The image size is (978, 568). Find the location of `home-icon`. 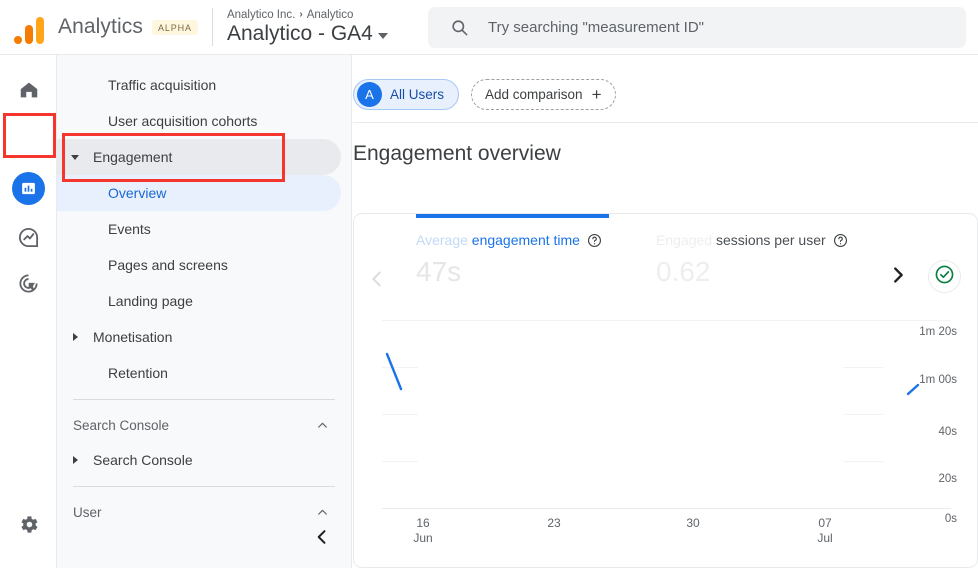

home-icon is located at coordinates (29, 92).